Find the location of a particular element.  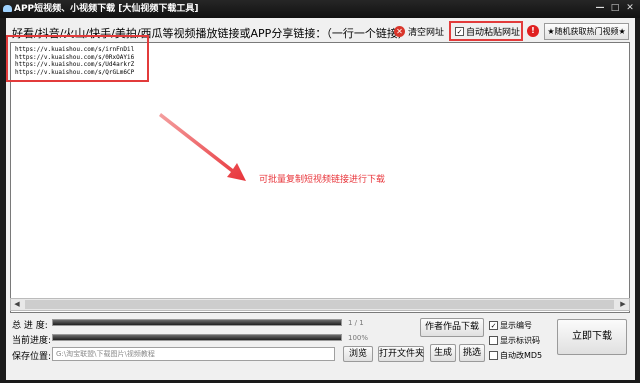

link-highlight-box is located at coordinates (77, 58).